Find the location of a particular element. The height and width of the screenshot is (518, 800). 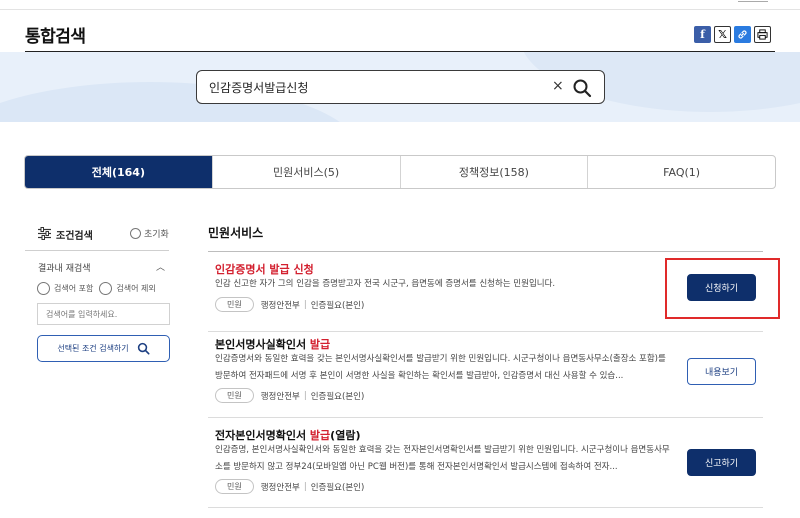

result-title-tail: (열람) is located at coordinates (345, 435).